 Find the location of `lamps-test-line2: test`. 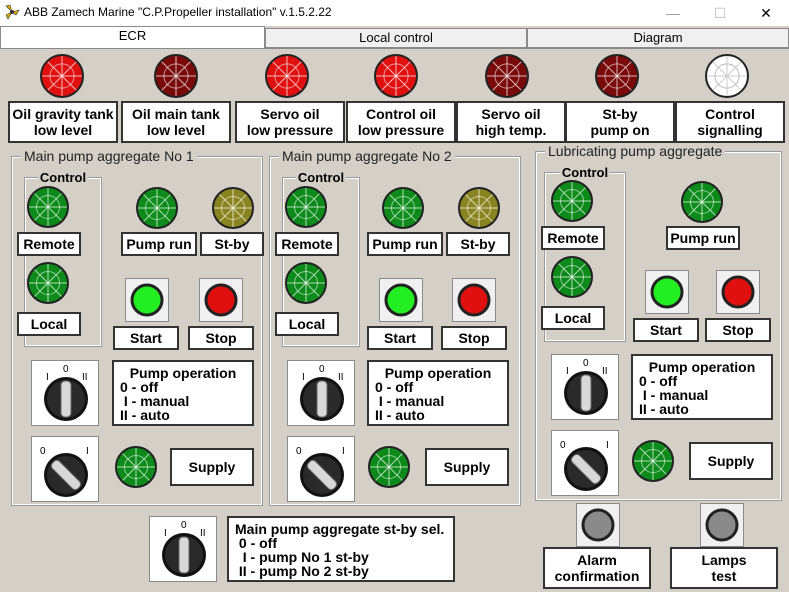

lamps-test-line2: test is located at coordinates (724, 576).